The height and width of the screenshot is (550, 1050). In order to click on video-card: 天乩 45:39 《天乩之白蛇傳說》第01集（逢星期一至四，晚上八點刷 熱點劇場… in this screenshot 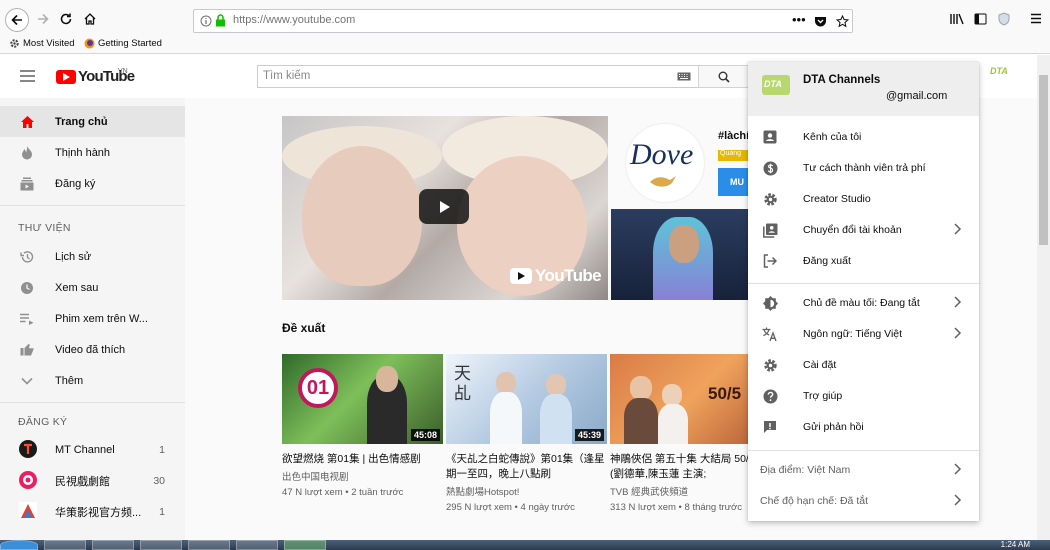, I will do `click(526, 433)`.